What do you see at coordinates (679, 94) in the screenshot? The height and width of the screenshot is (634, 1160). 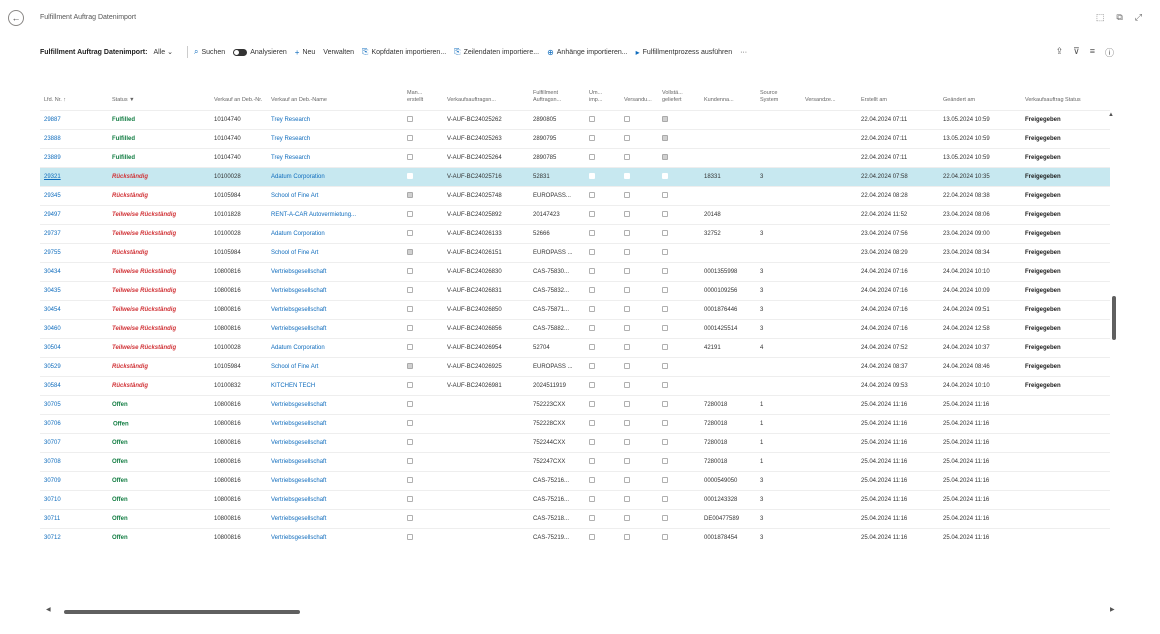 I see `column-header: Vollstä... geliefert` at bounding box center [679, 94].